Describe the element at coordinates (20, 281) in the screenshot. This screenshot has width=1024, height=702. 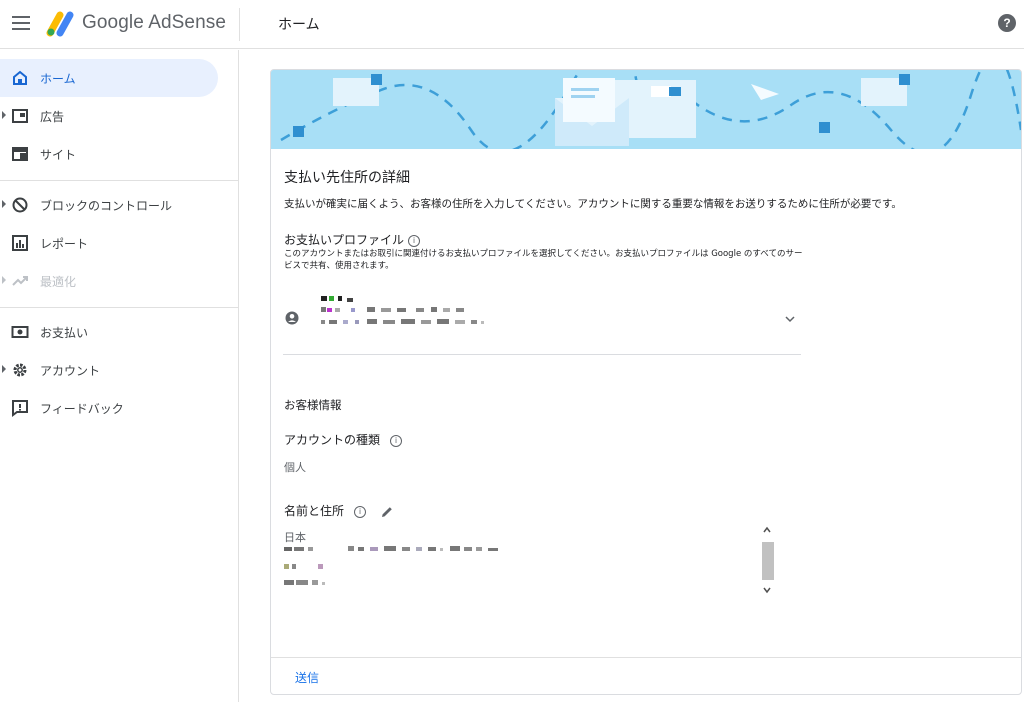
I see `optimization-icon` at that location.